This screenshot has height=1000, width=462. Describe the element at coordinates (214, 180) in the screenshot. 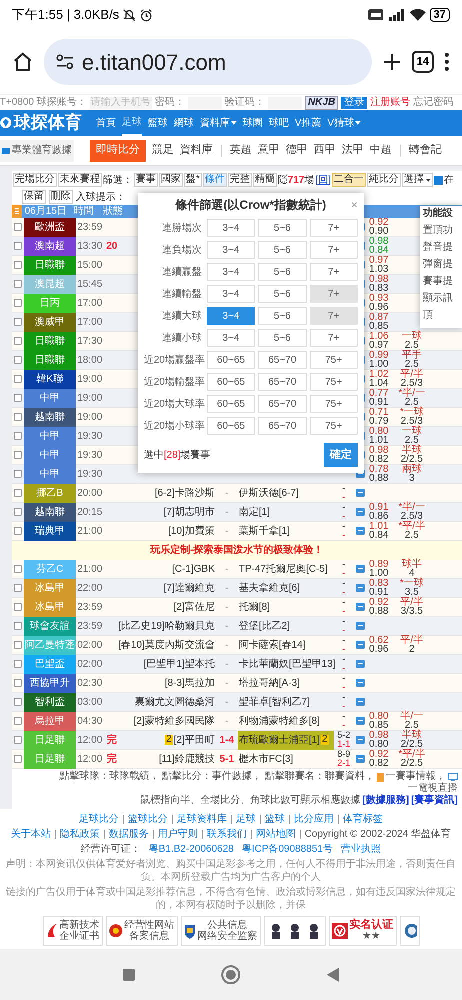

I see `filter-button: 條件` at that location.